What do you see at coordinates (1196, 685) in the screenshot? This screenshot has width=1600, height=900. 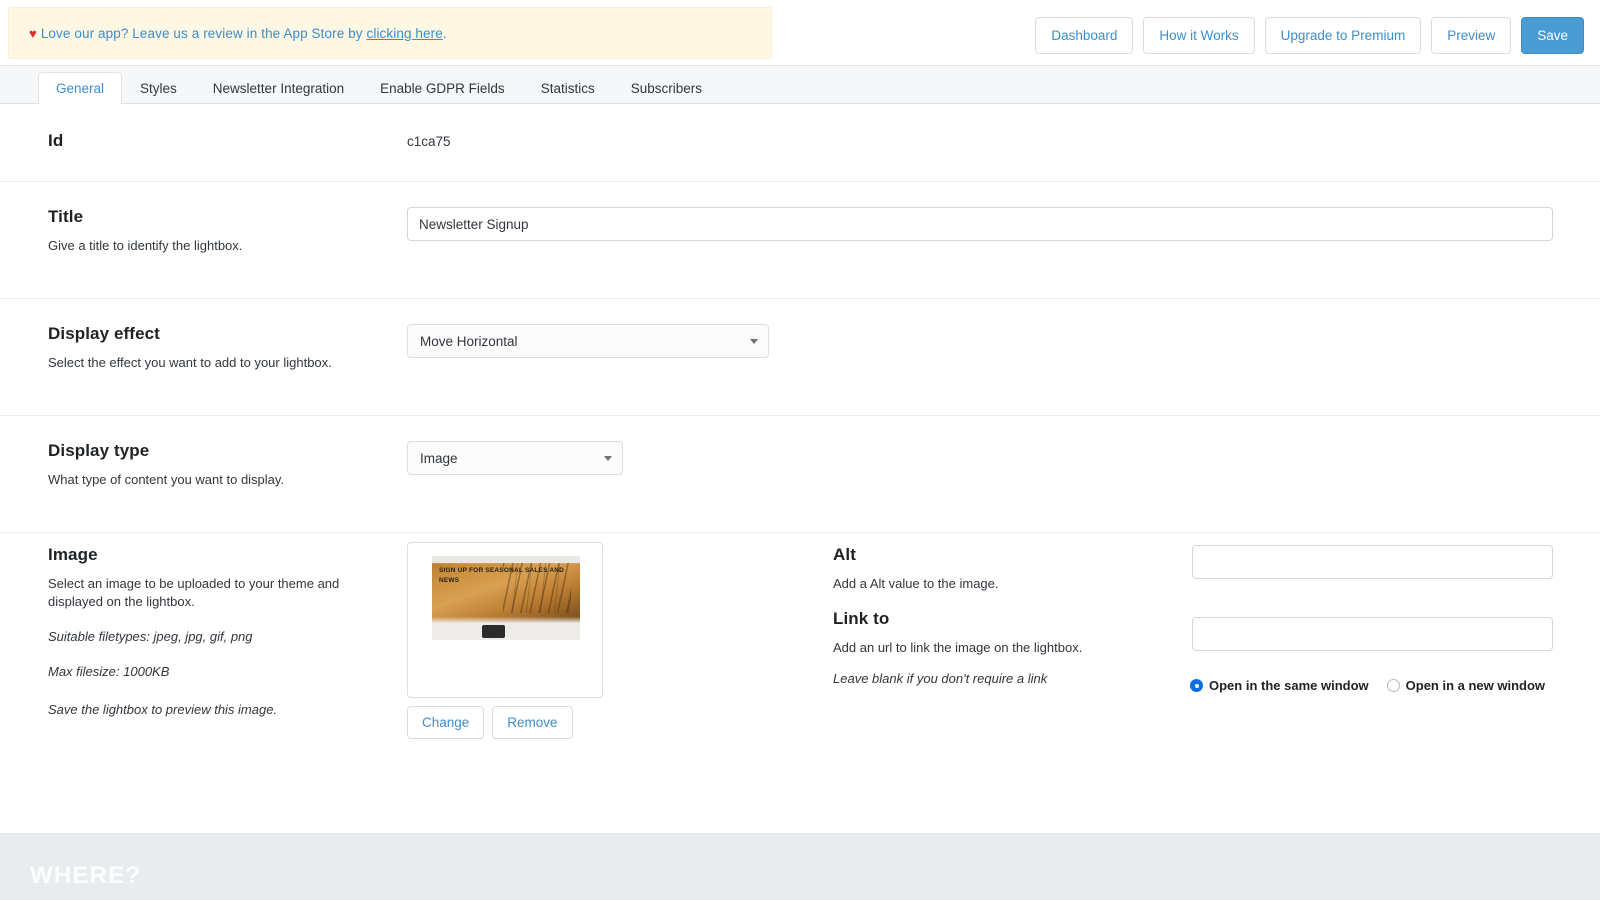 I see `radio-selected-icon` at bounding box center [1196, 685].